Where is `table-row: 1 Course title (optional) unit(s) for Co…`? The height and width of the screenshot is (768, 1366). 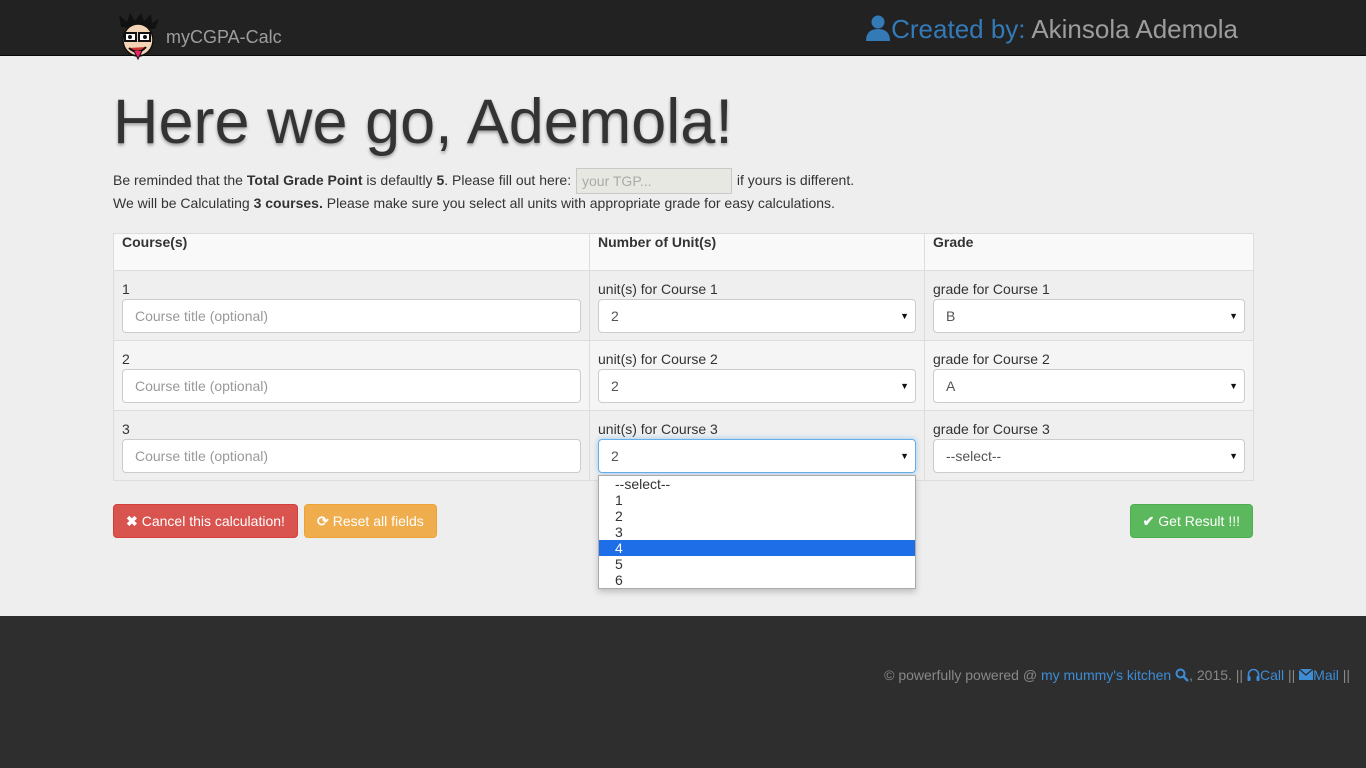
table-row: 1 Course title (optional) unit(s) for Co… is located at coordinates (683, 305).